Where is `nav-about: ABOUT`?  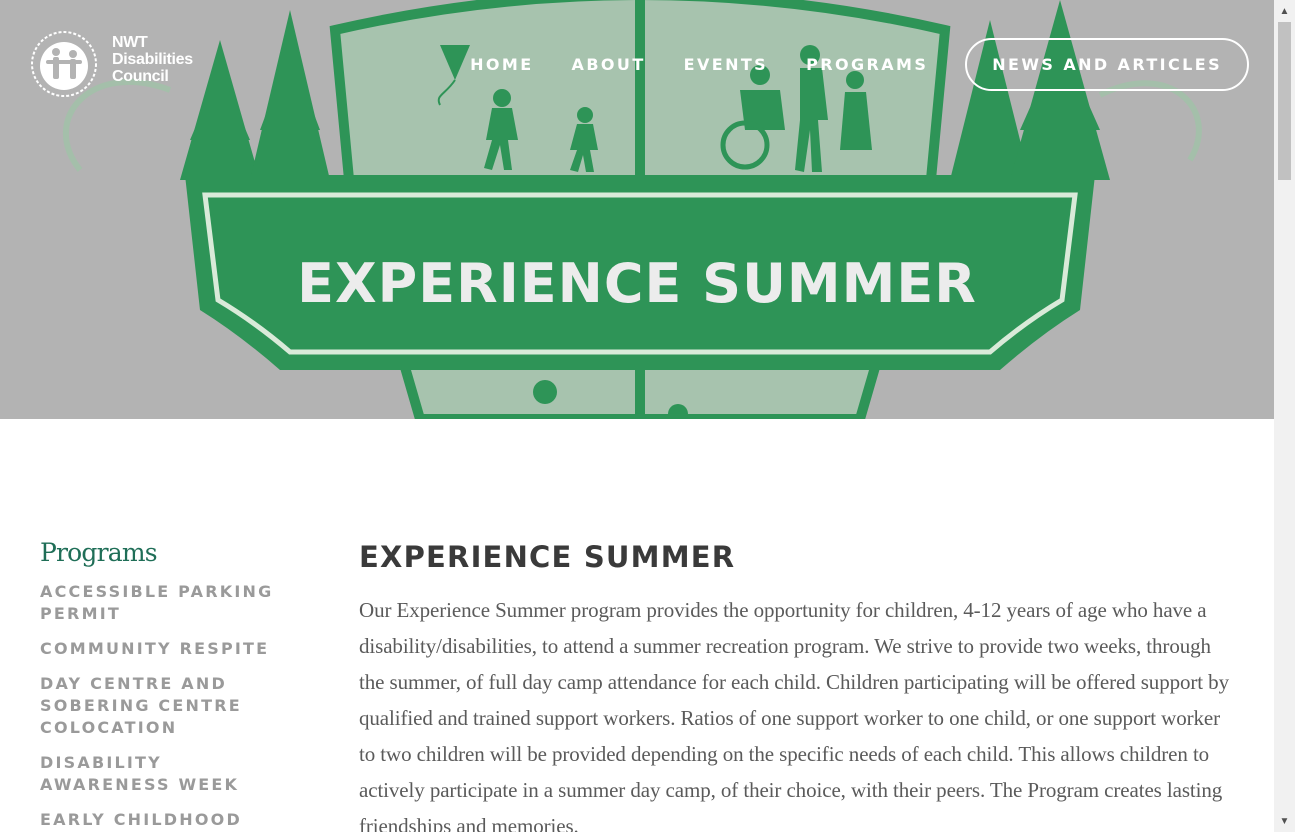
nav-about: ABOUT is located at coordinates (609, 64).